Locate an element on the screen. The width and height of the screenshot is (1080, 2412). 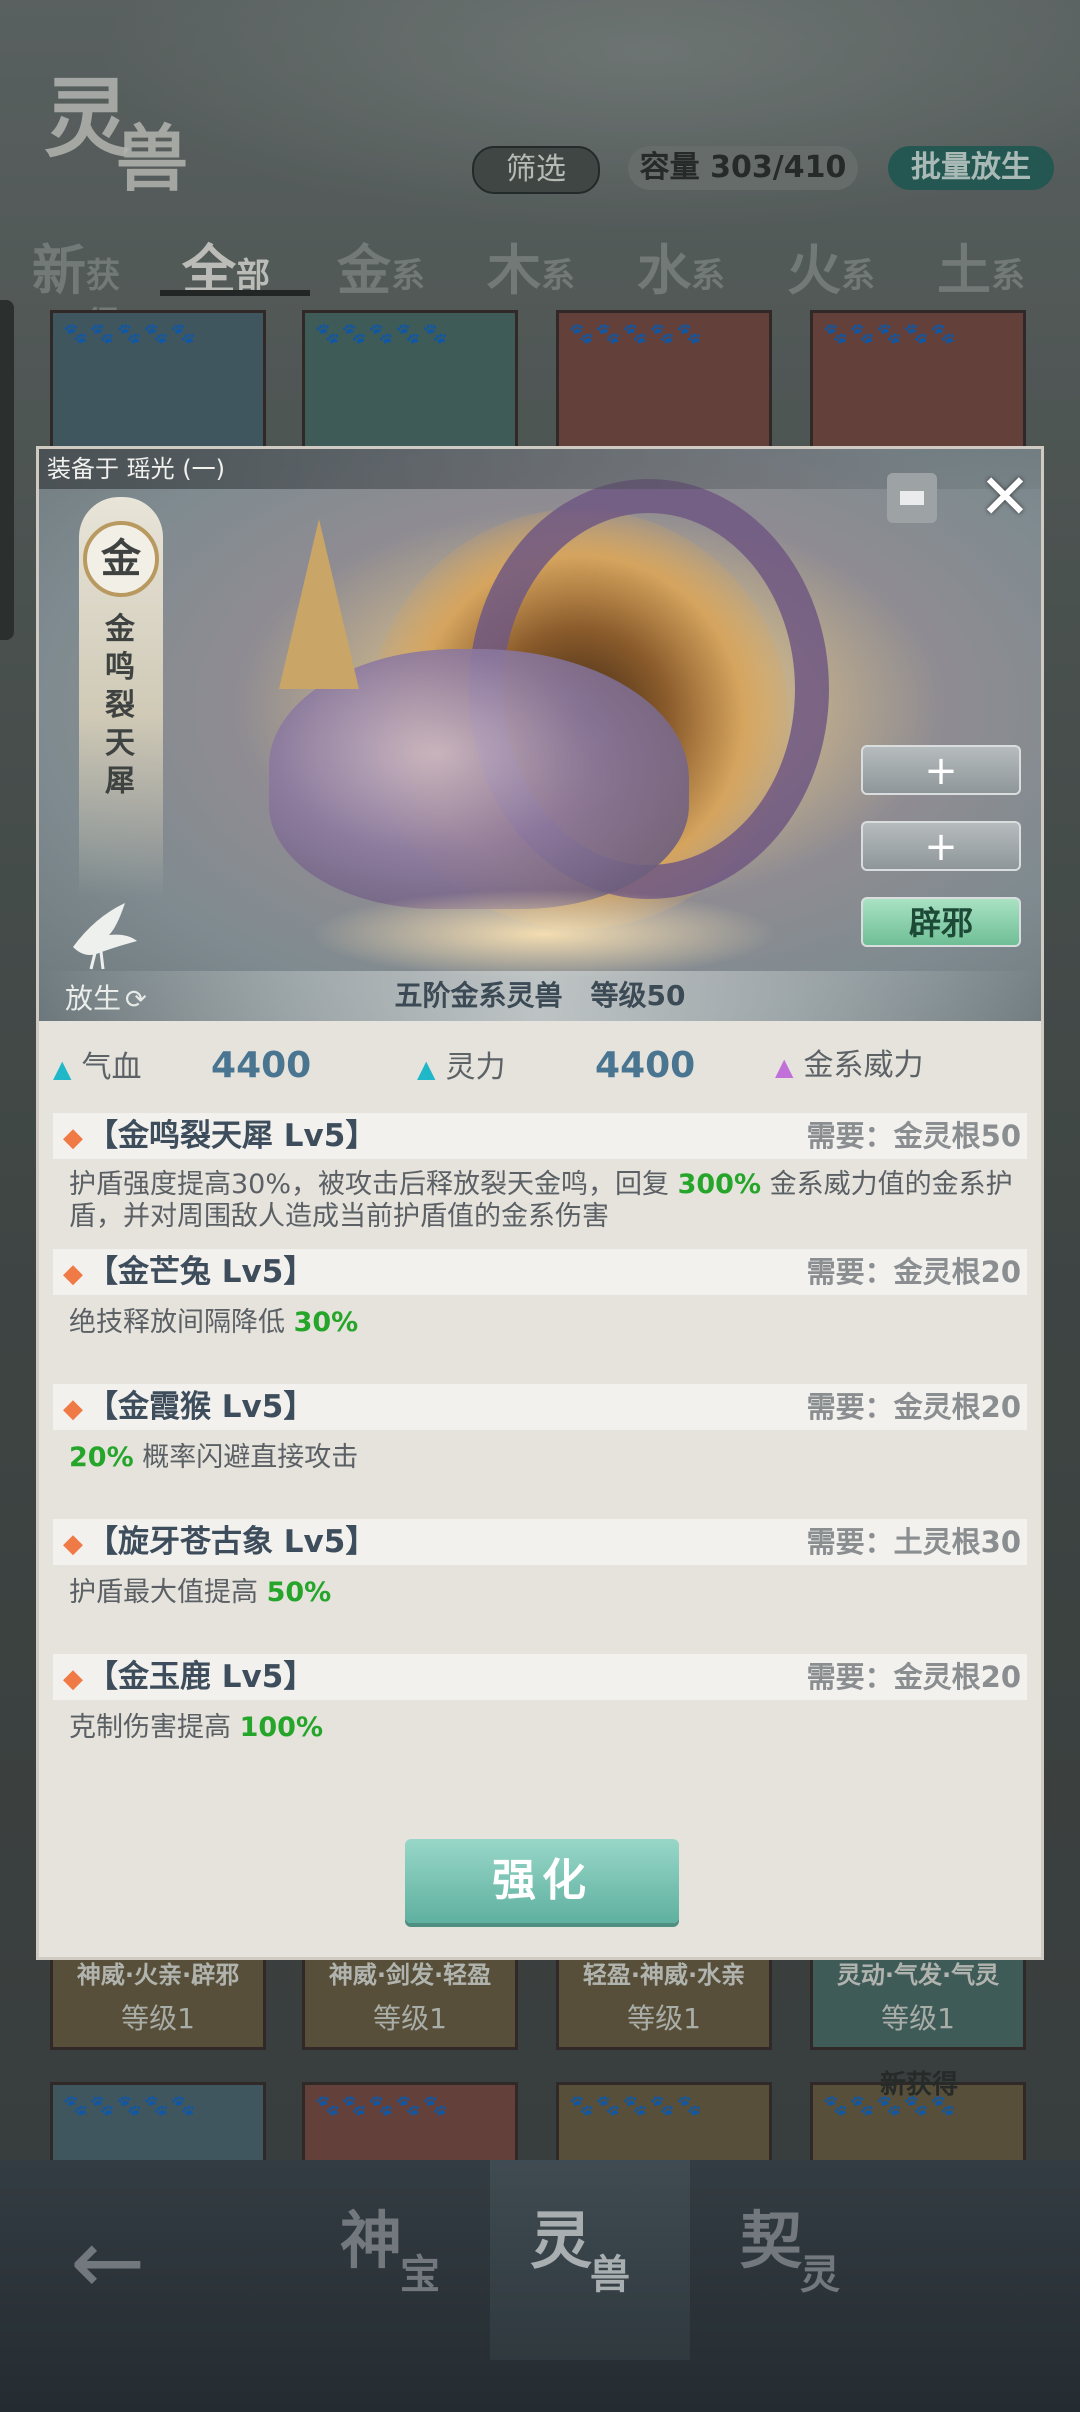
skill-requirement: 需要：金灵根50 is located at coordinates (913, 1136).